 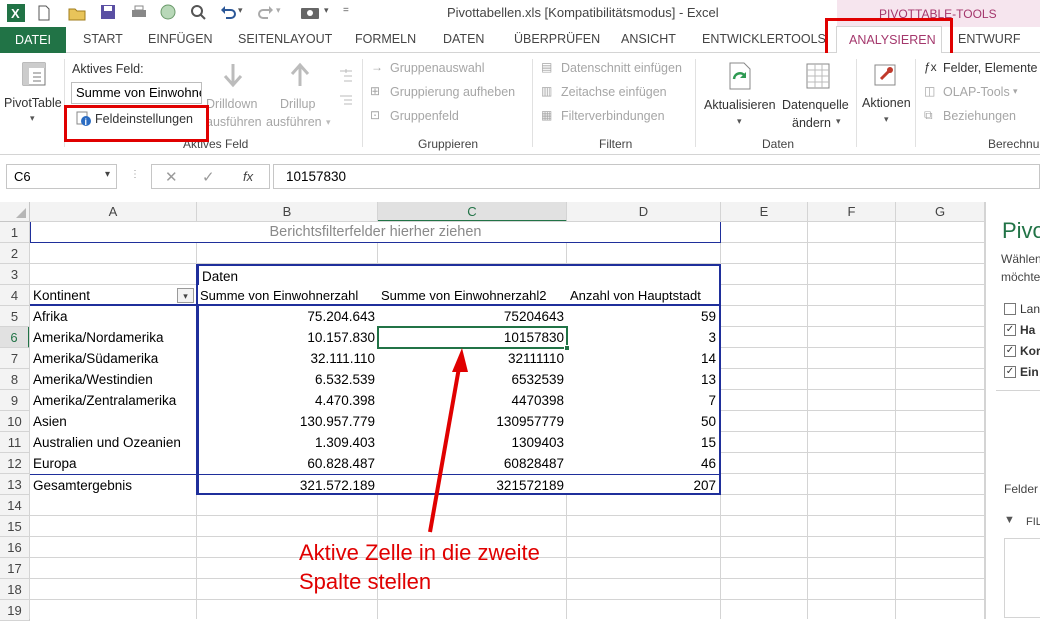 I want to click on spelling-check-icon, so click(x=198, y=12).